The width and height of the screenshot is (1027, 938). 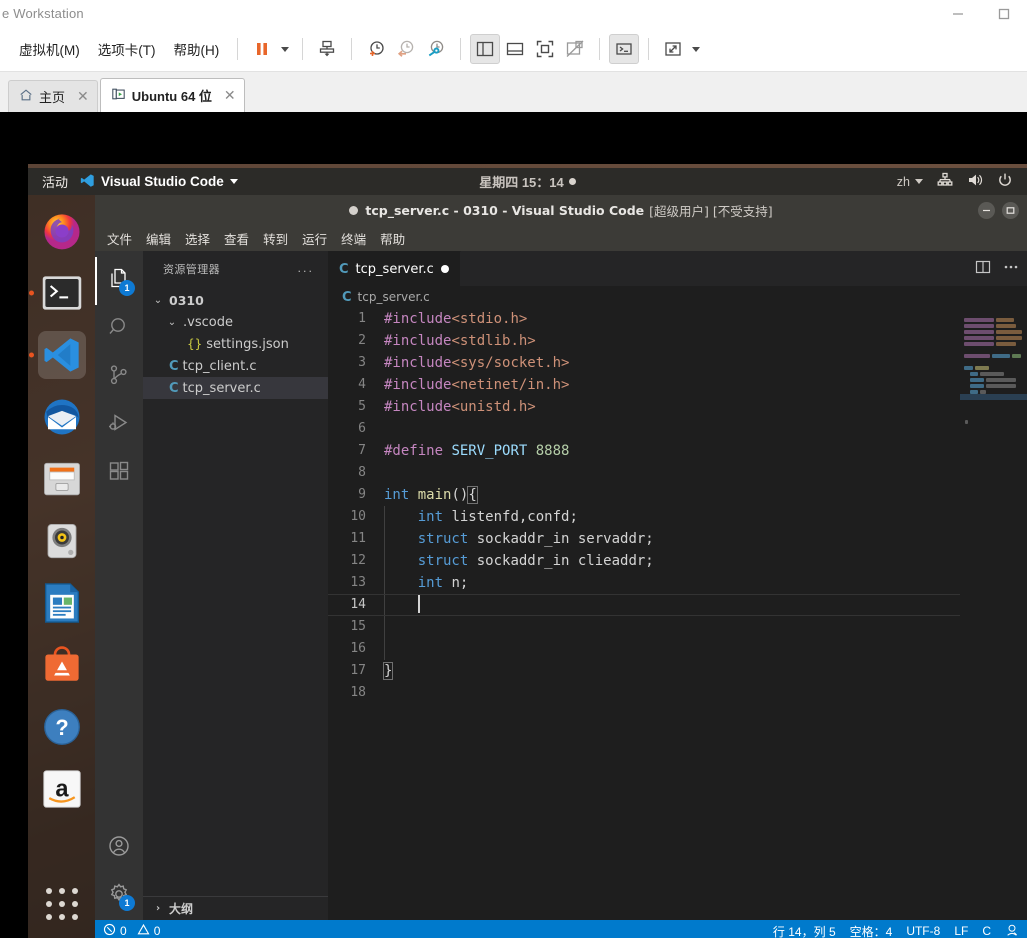 I want to click on tree-item-vscode-folder: ⌄ .vscode, so click(x=235, y=322).